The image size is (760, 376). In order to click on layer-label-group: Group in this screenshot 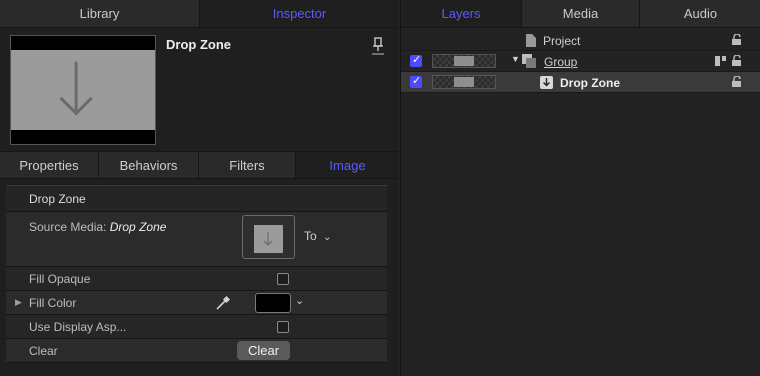, I will do `click(561, 62)`.